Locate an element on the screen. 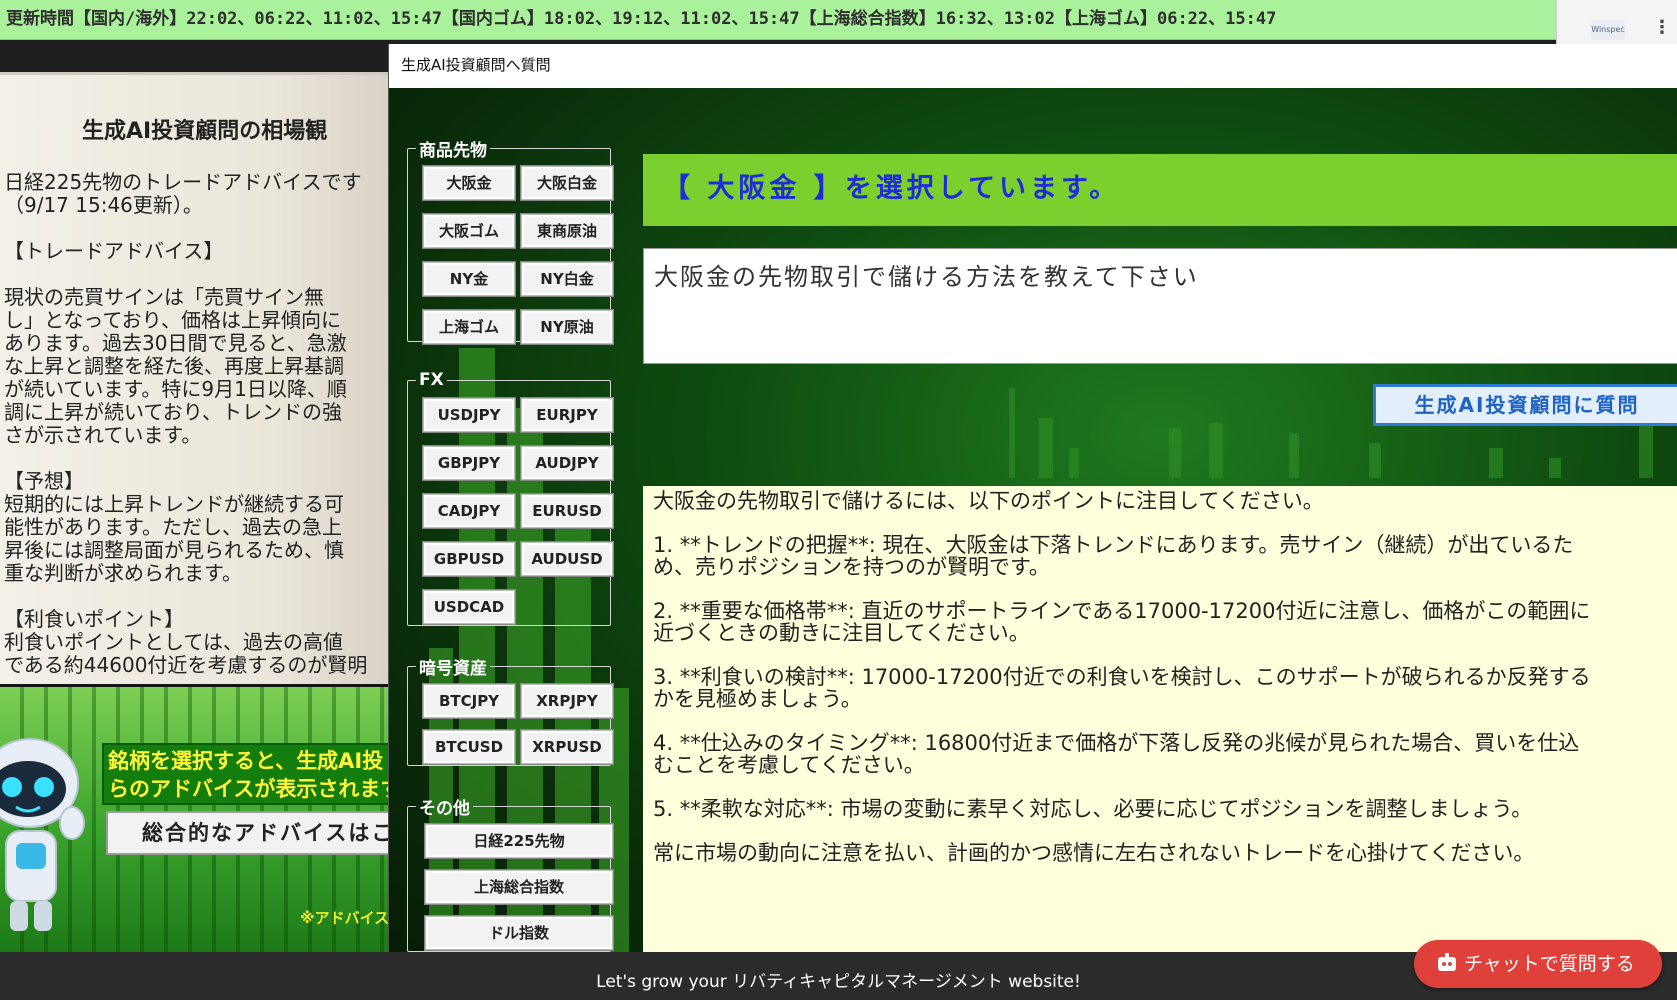  symbol-button-tocom-crude: 東商原油 is located at coordinates (567, 231).